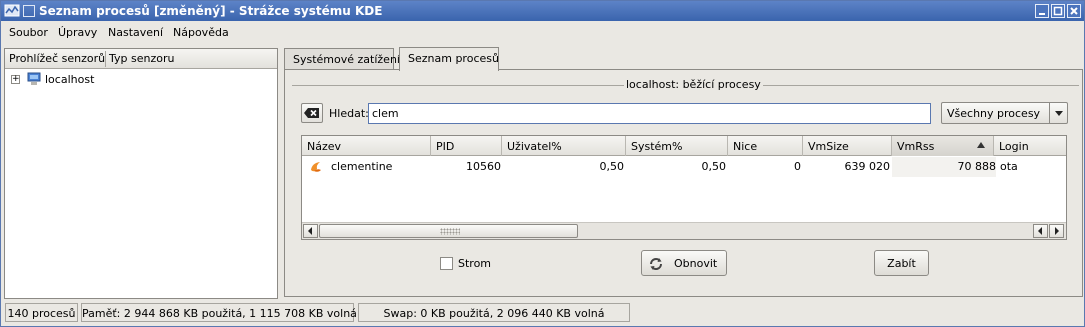 The image size is (1085, 327). What do you see at coordinates (765, 146) in the screenshot?
I see `column-nice: Nice` at bounding box center [765, 146].